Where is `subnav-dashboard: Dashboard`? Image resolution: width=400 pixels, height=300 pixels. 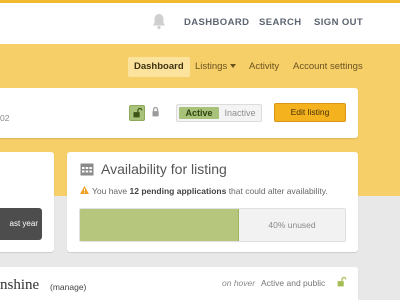
subnav-dashboard: Dashboard is located at coordinates (159, 67).